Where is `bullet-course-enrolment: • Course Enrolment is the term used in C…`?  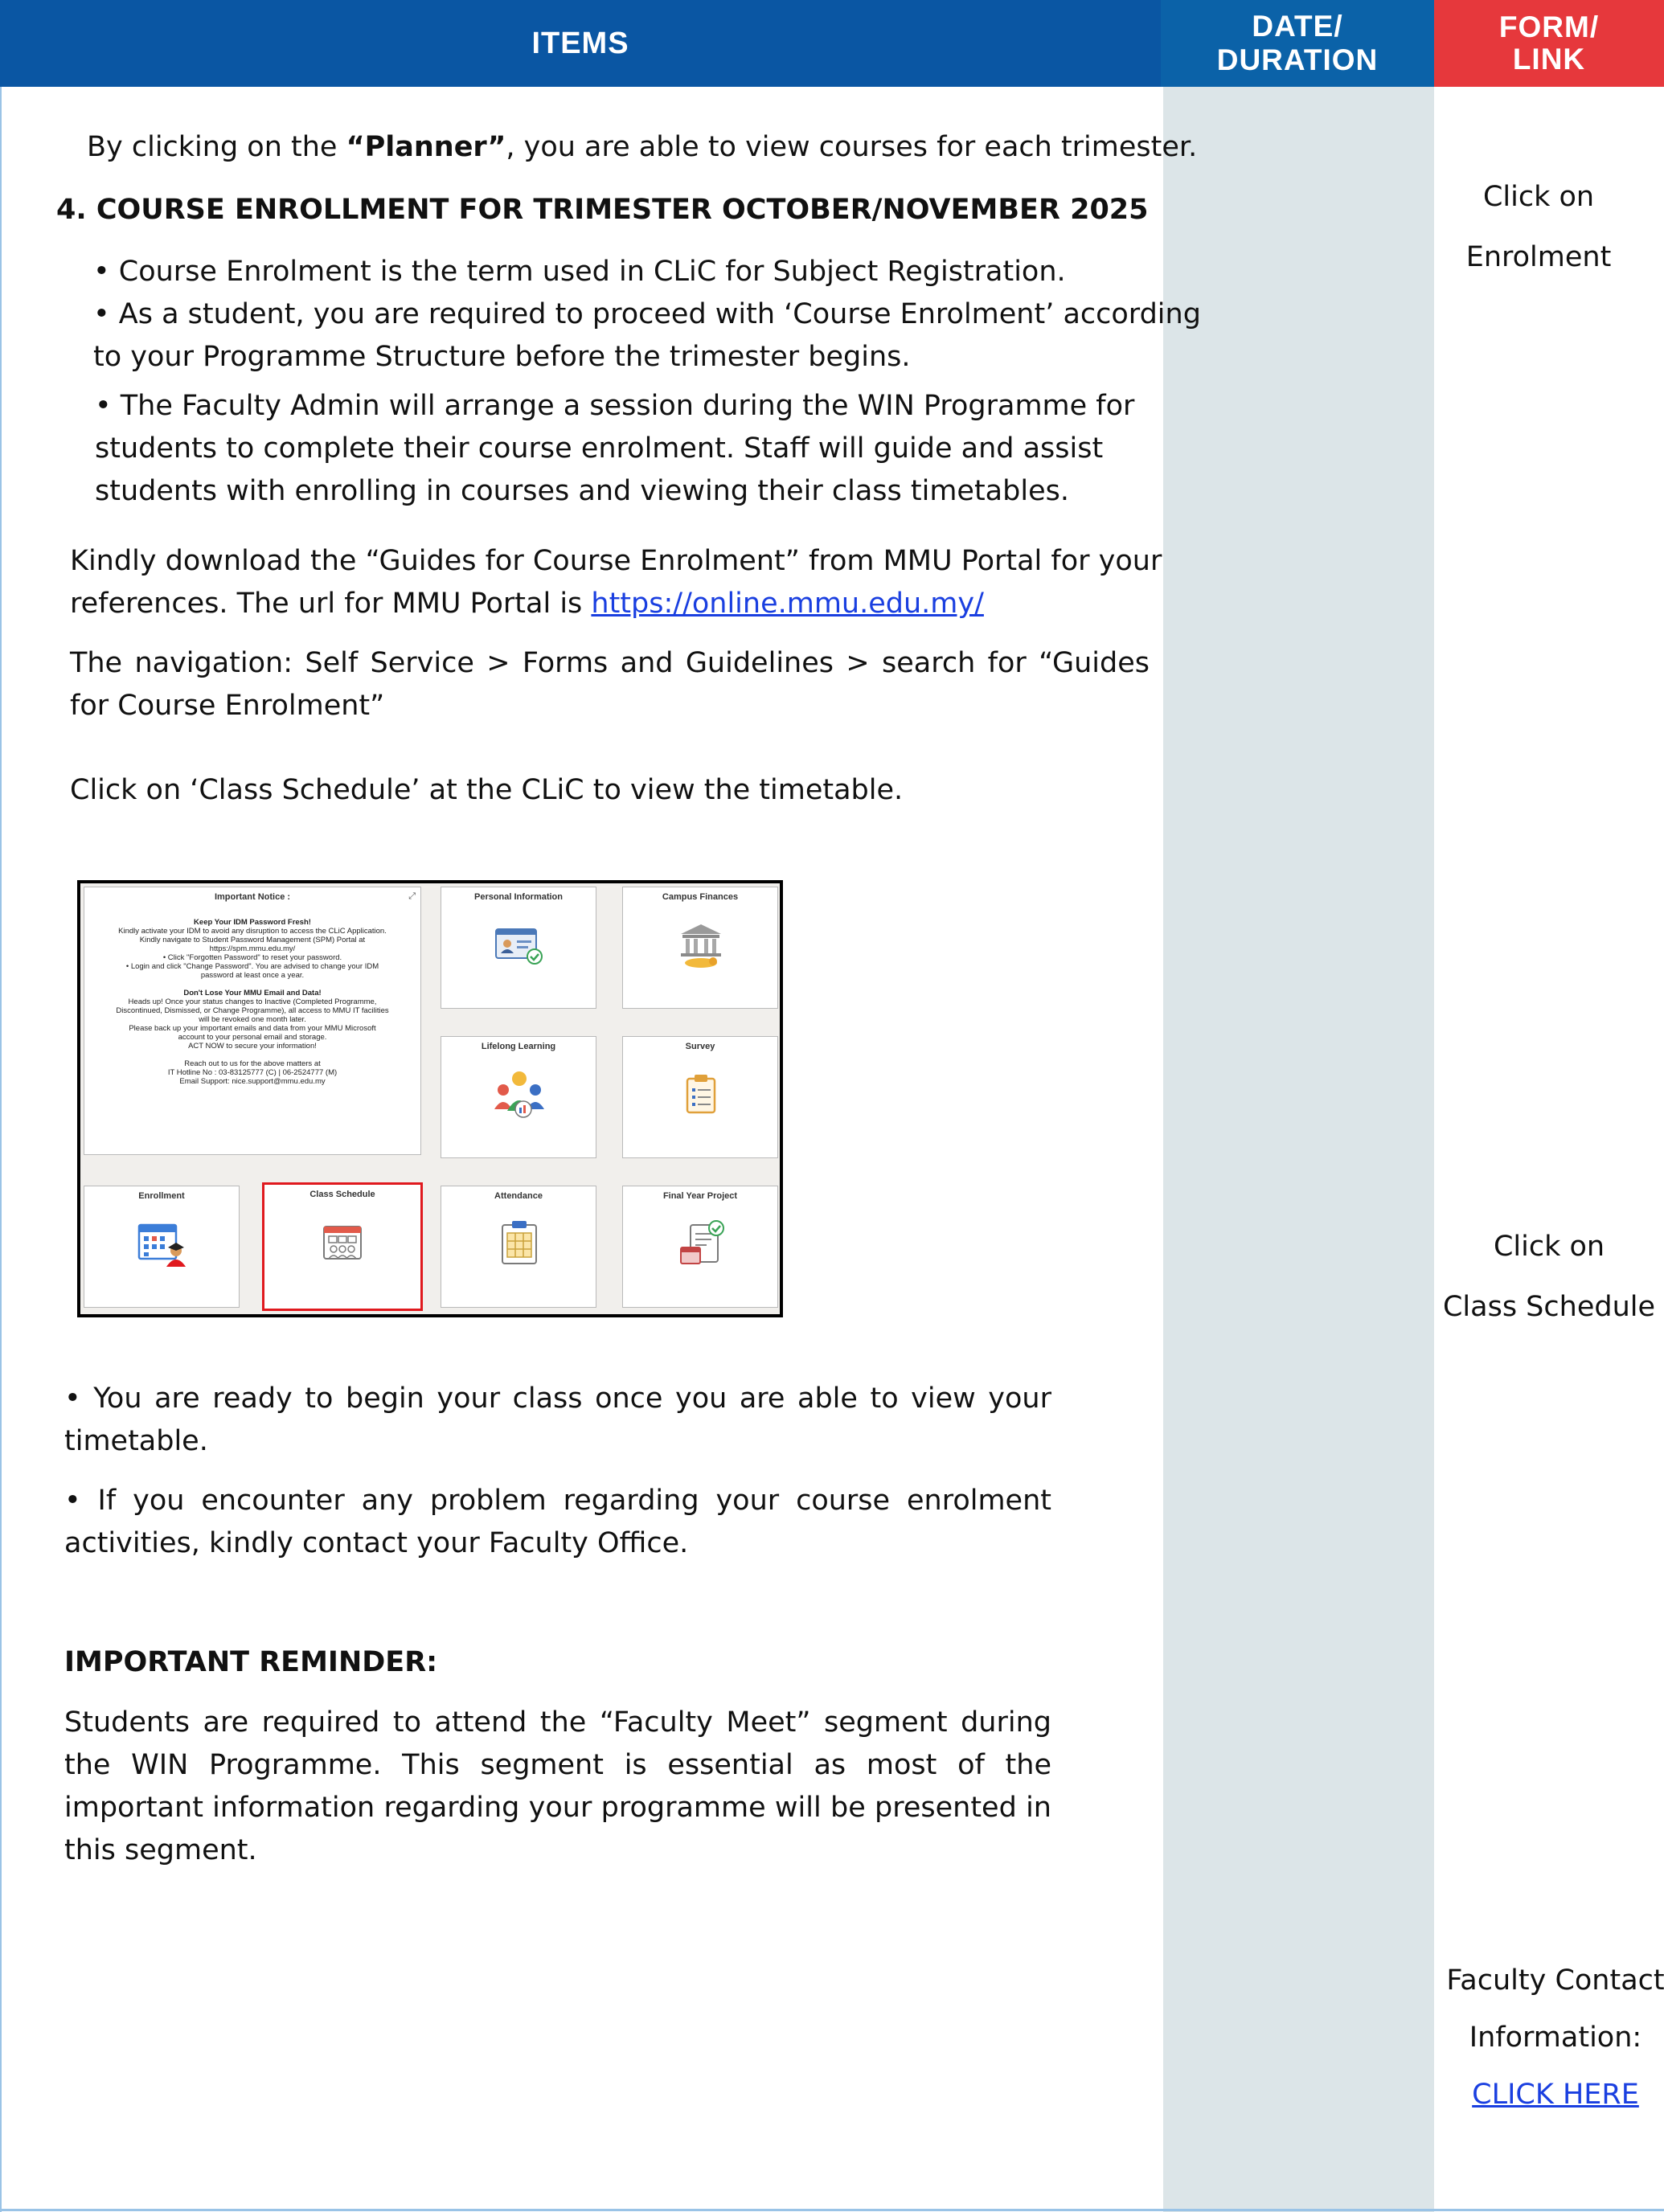
bullet-course-enrolment: • Course Enrolment is the term used in C… is located at coordinates (579, 272).